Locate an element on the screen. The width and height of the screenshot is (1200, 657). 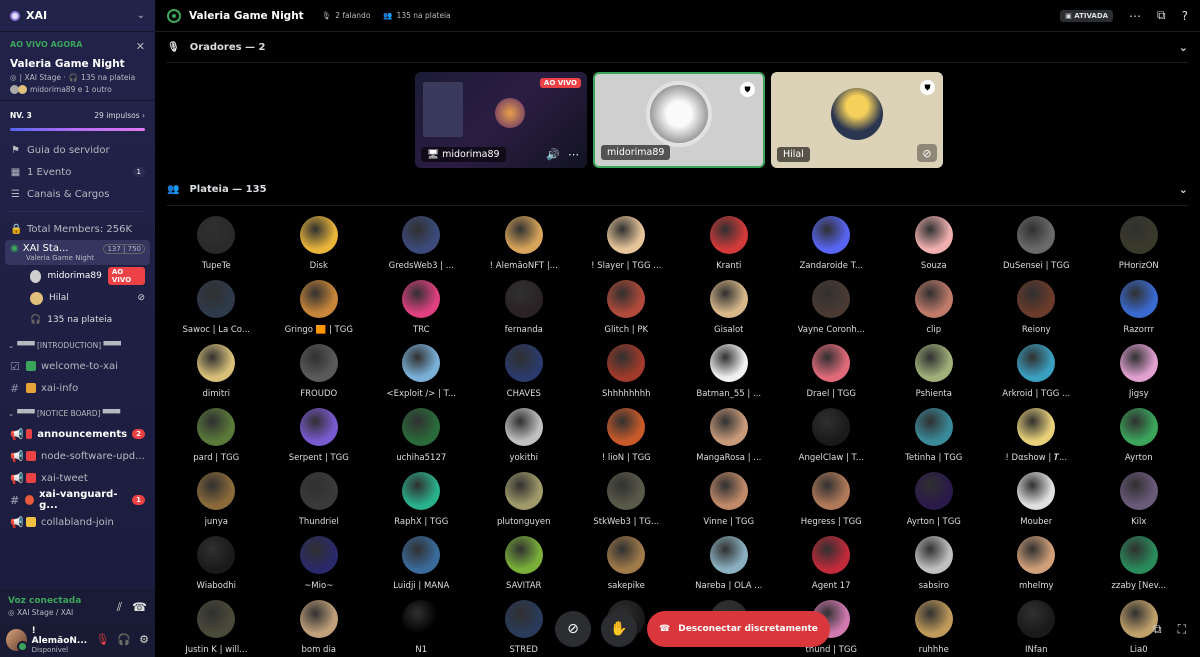
audience-member: Hegress | TGG is located at coordinates (831, 504).